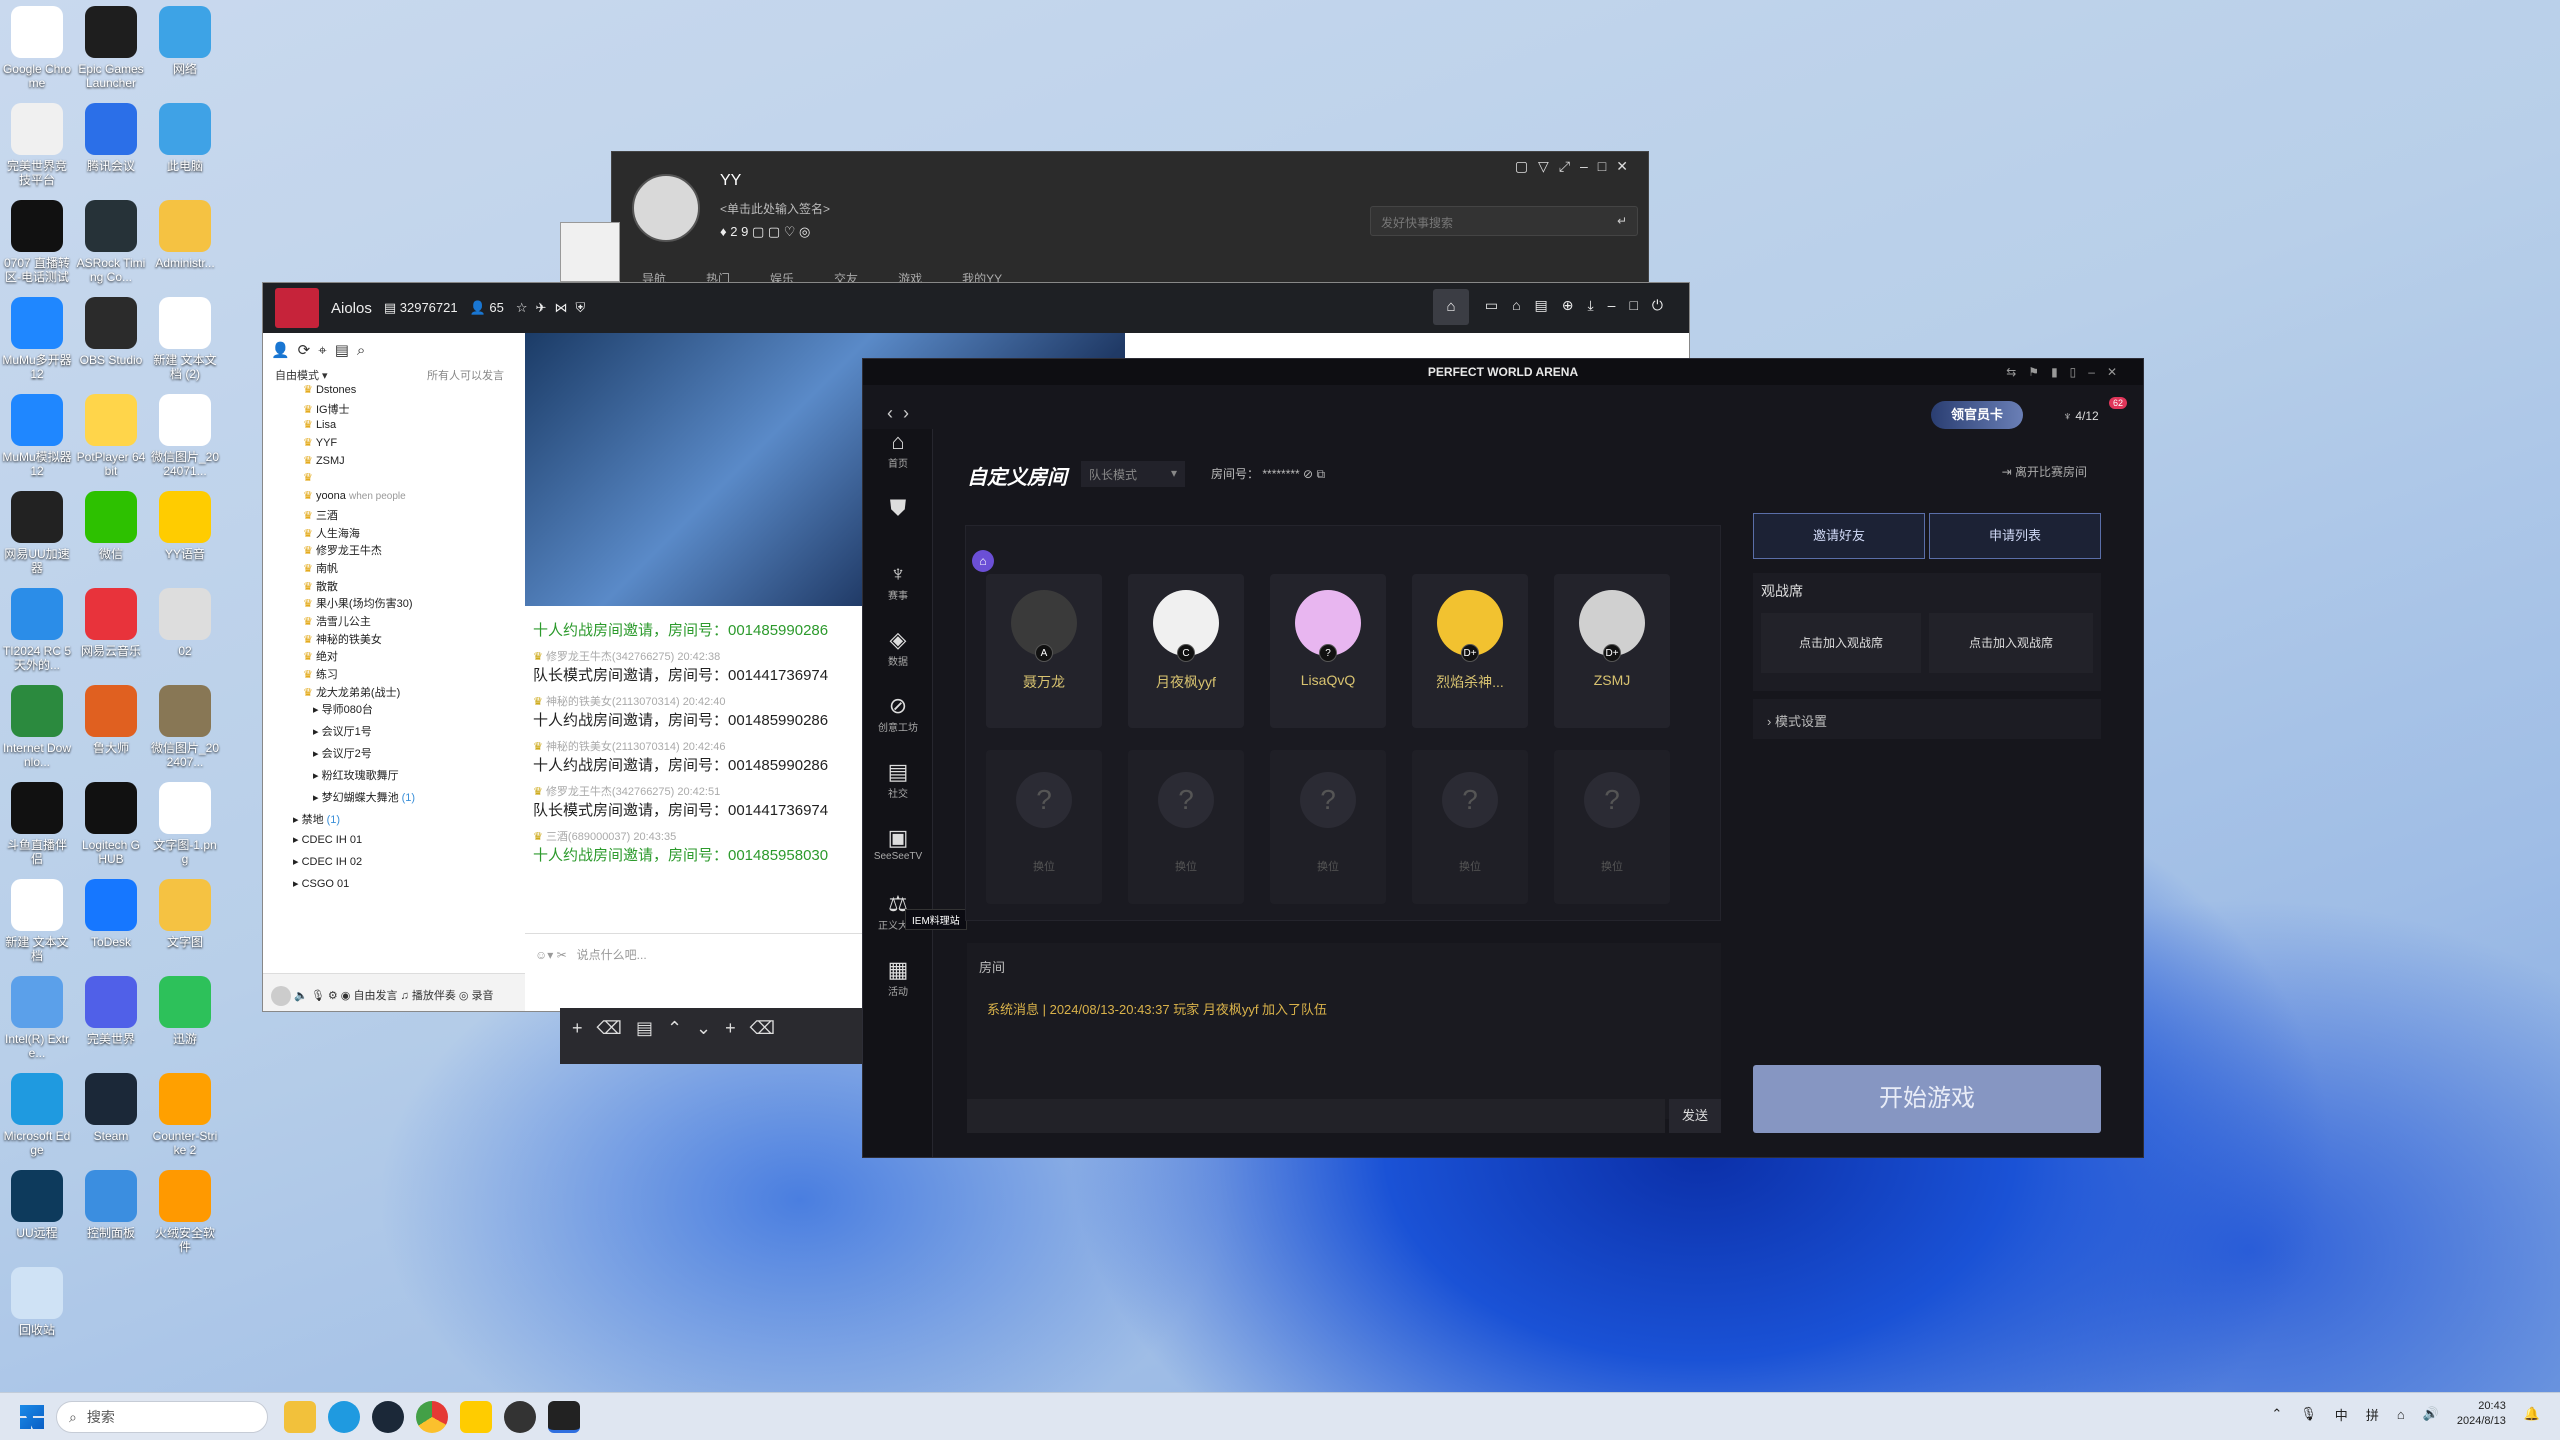 The width and height of the screenshot is (2560, 1440). I want to click on desktop-icon: ToDesk, so click(111, 914).